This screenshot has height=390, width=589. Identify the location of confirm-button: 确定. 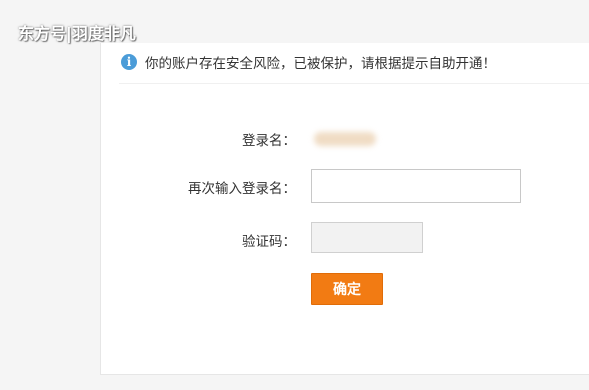
(347, 289).